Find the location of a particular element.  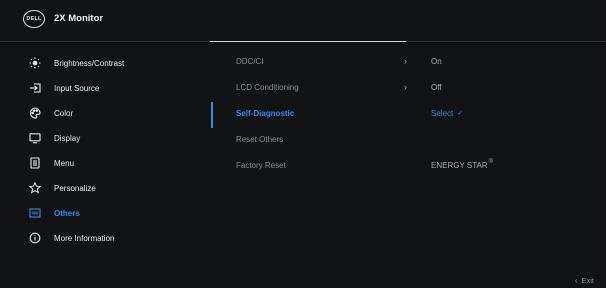

star-icon is located at coordinates (35, 188).